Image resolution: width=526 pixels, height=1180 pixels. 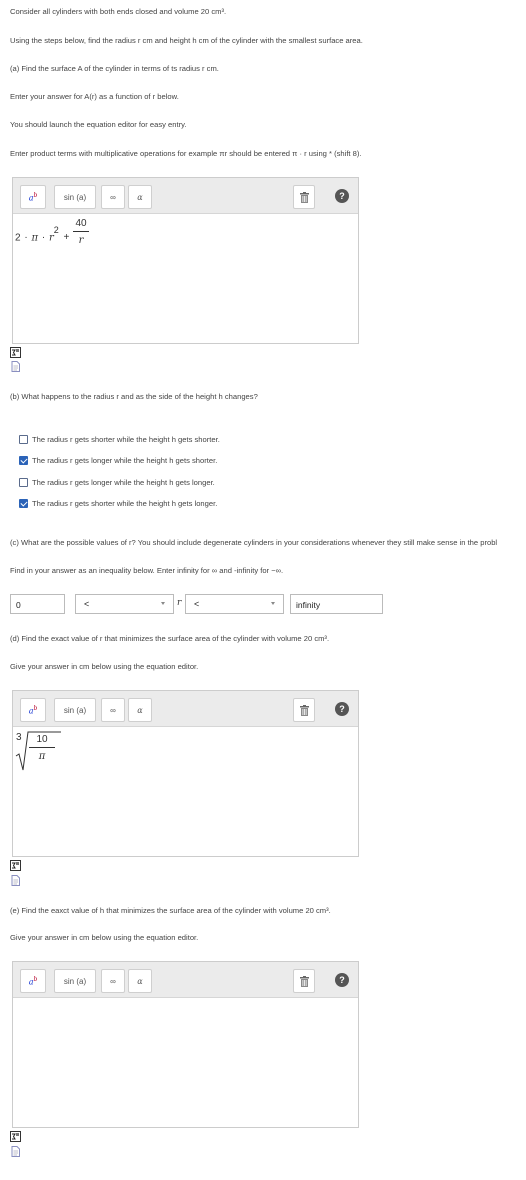 I want to click on variable-r: r, so click(x=179, y=603).